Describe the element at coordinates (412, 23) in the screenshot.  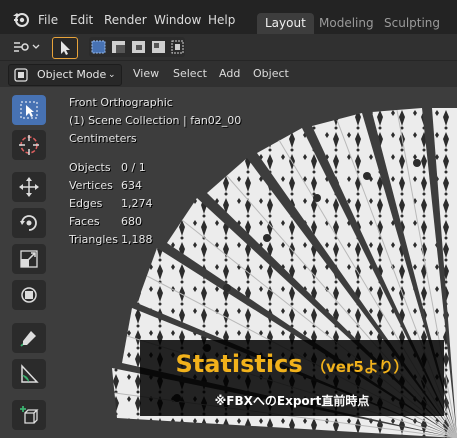
I see `tab-sculpting: Sculpting` at that location.